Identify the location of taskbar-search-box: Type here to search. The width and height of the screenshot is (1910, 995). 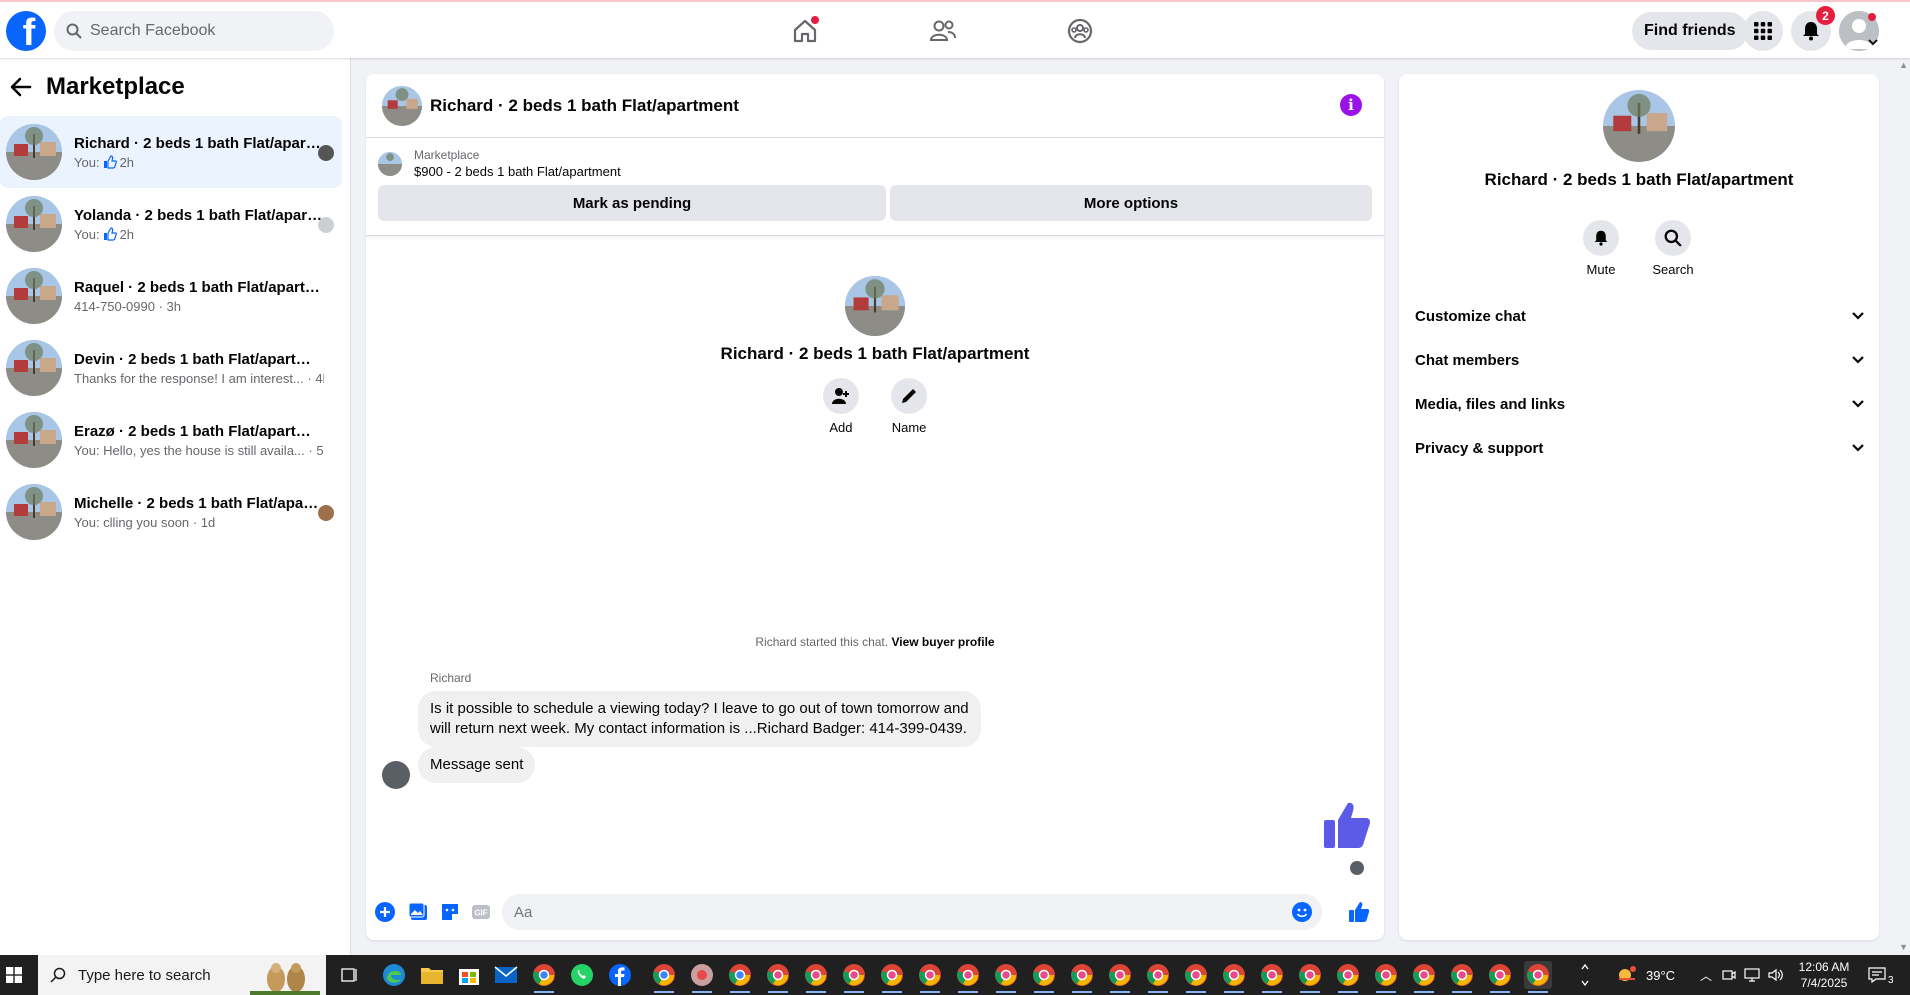
(182, 975).